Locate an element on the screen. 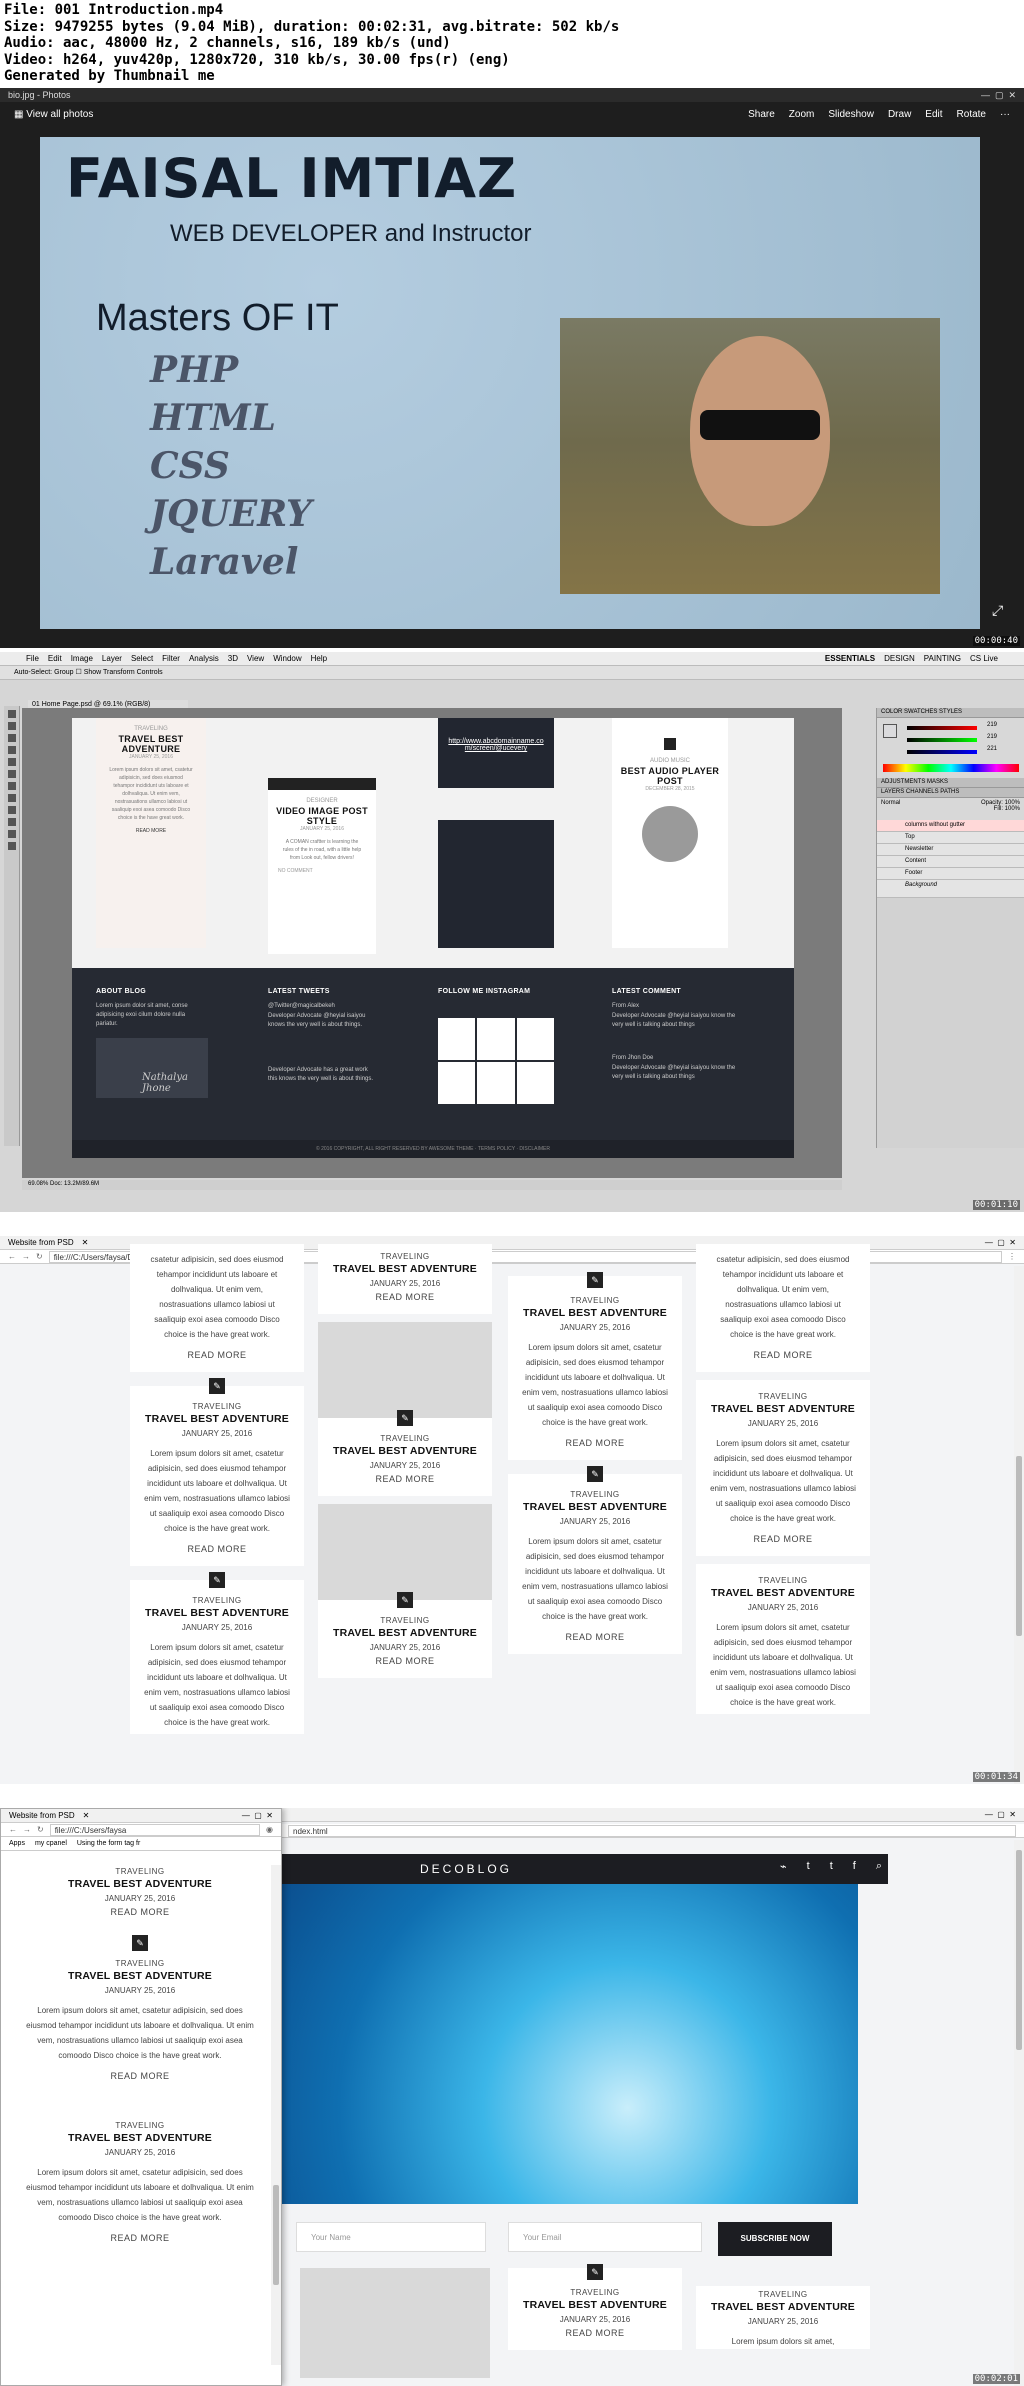 The height and width of the screenshot is (2386, 1024). blog-logo: DECOBLOG is located at coordinates (466, 1869).